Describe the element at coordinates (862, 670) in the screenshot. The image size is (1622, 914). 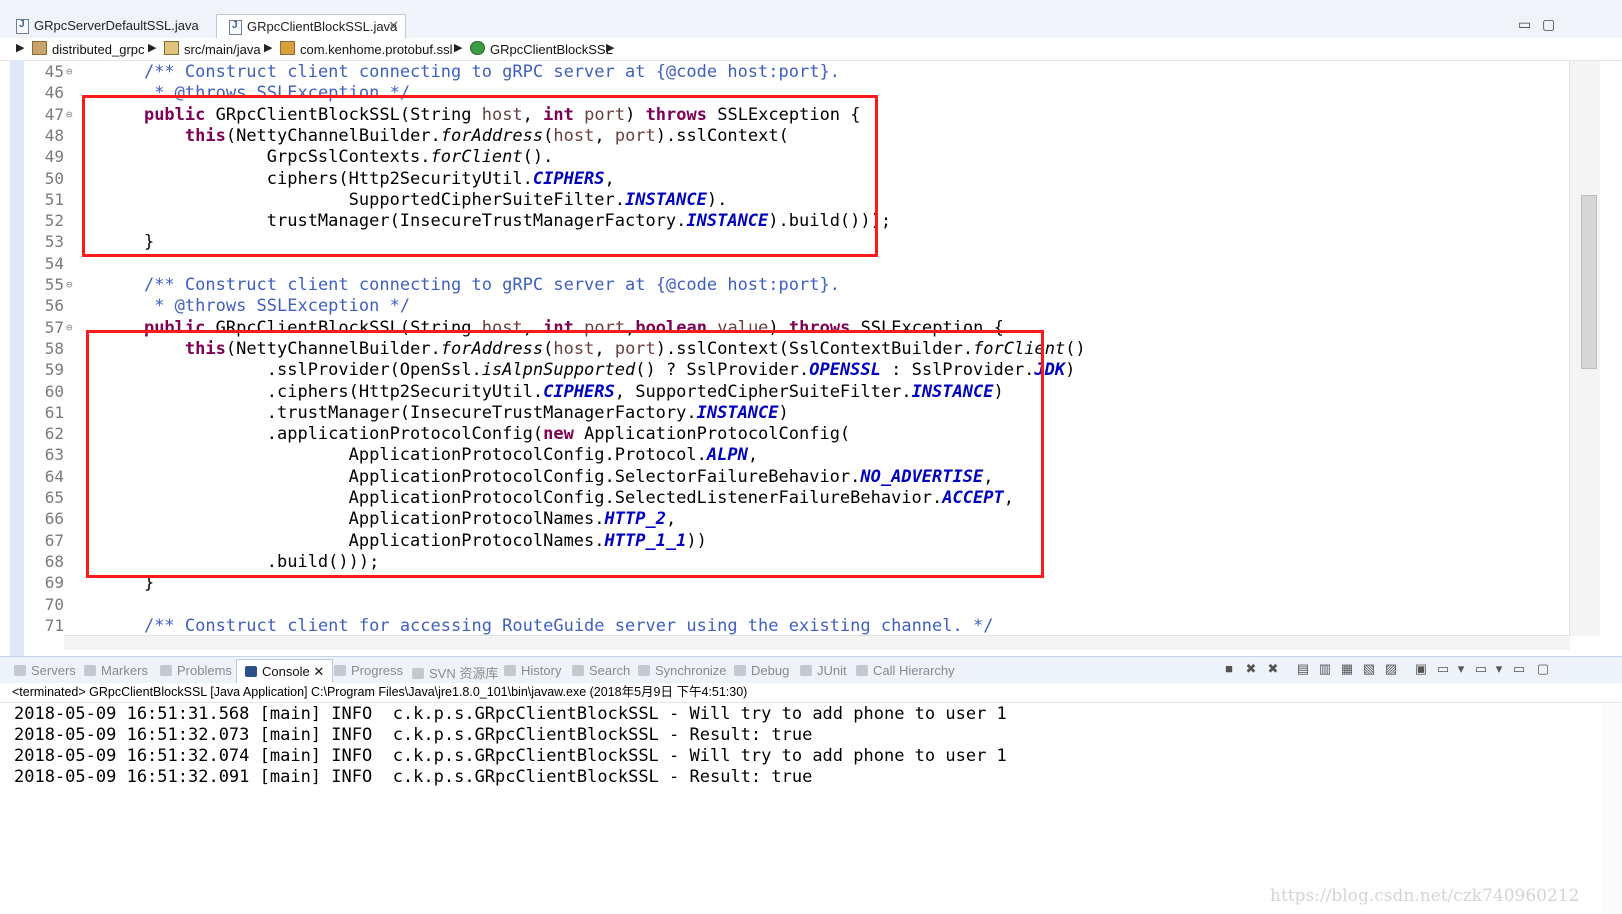
I see `call-hierarchy-icon` at that location.